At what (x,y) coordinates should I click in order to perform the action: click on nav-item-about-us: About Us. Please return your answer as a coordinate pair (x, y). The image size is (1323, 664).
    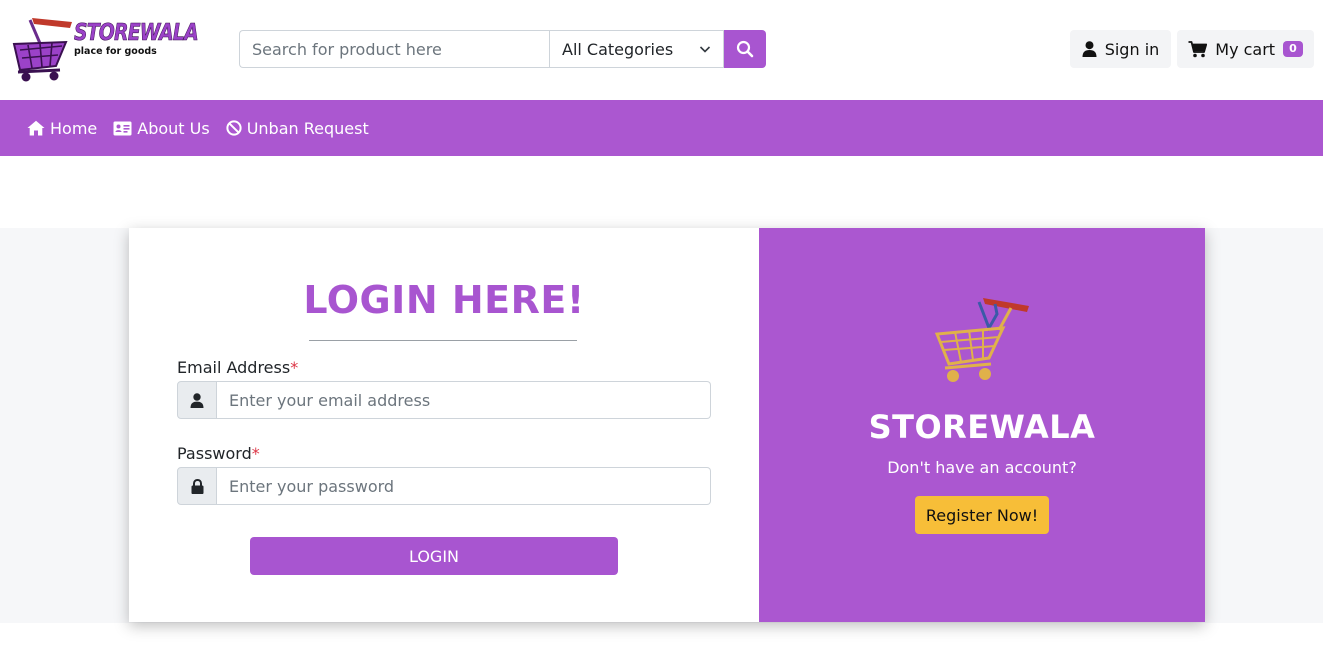
    Looking at the image, I should click on (161, 128).